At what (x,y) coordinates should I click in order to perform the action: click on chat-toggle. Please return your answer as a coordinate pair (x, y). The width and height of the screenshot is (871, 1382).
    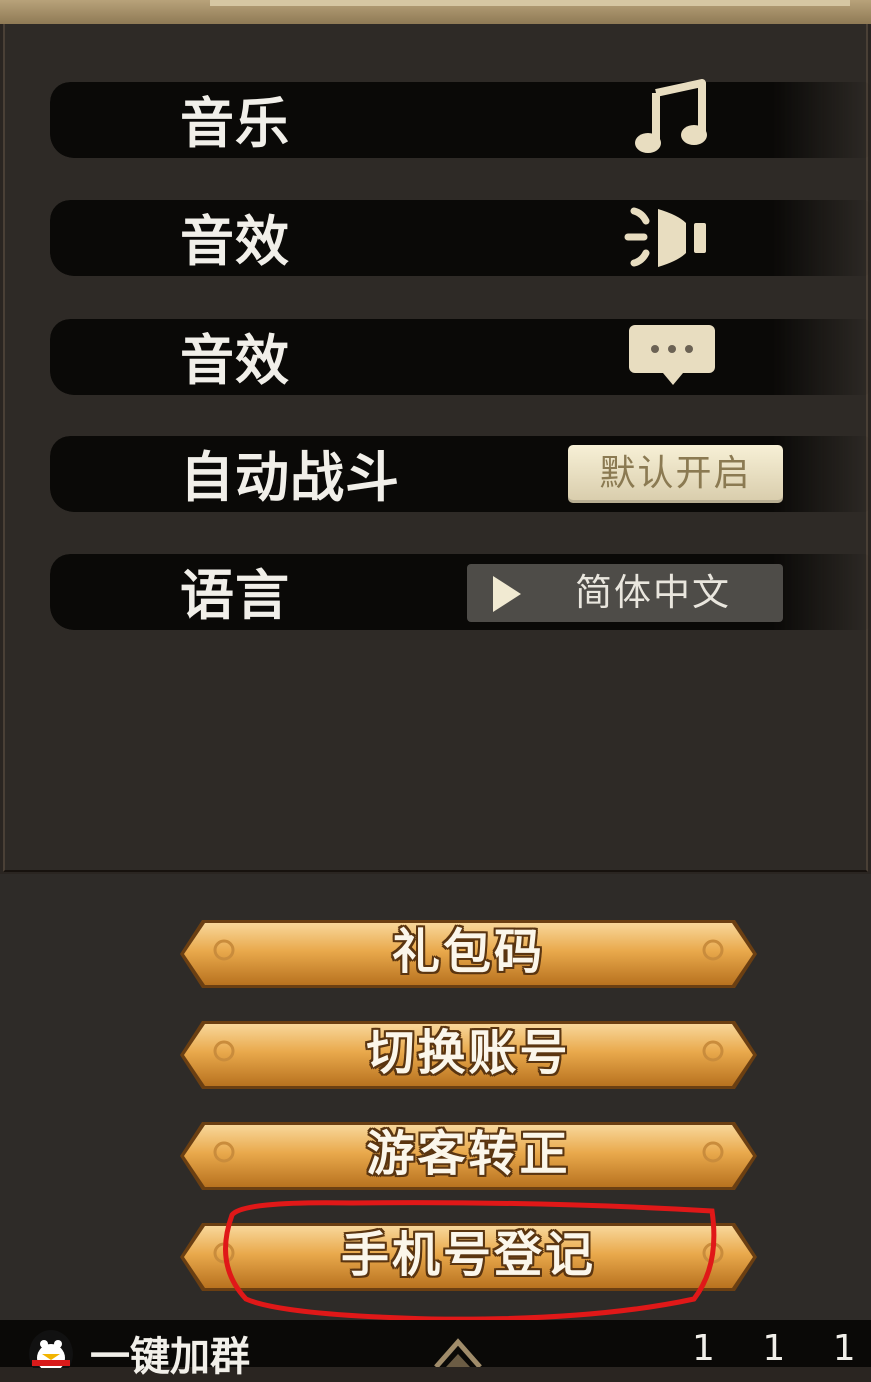
    Looking at the image, I should click on (672, 356).